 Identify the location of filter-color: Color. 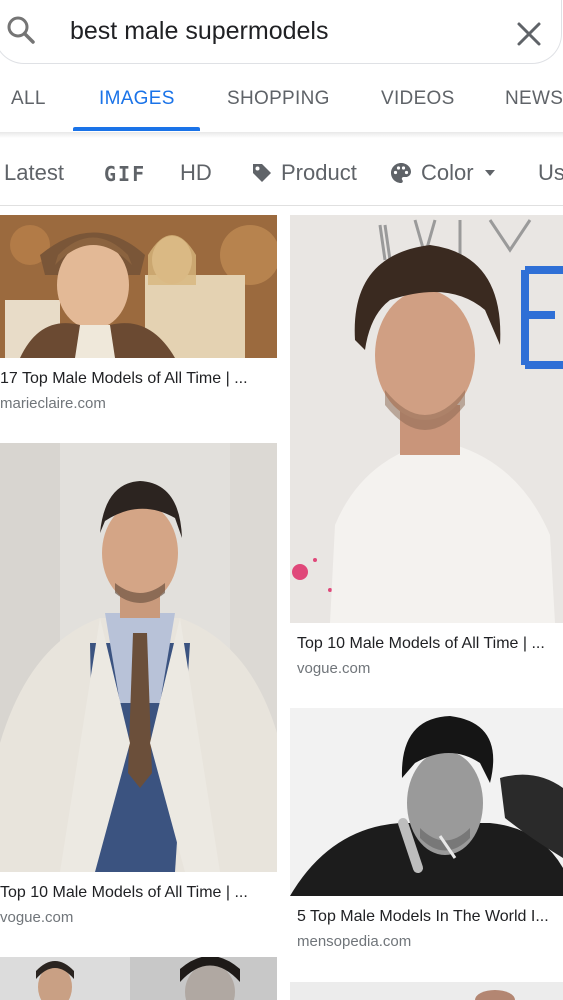
(443, 173).